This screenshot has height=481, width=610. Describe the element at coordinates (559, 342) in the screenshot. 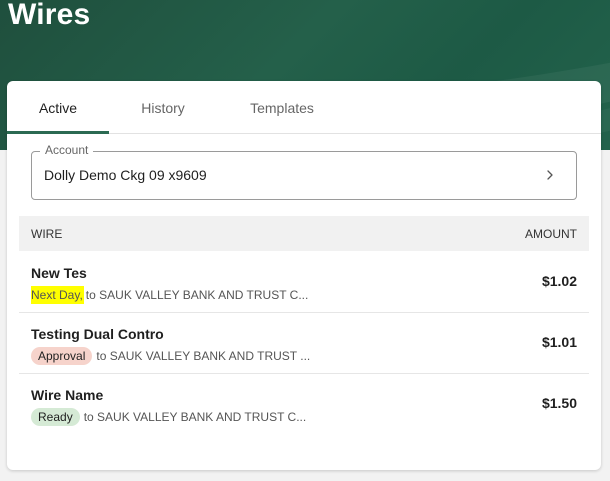

I see `wire-amount: $1.01` at that location.